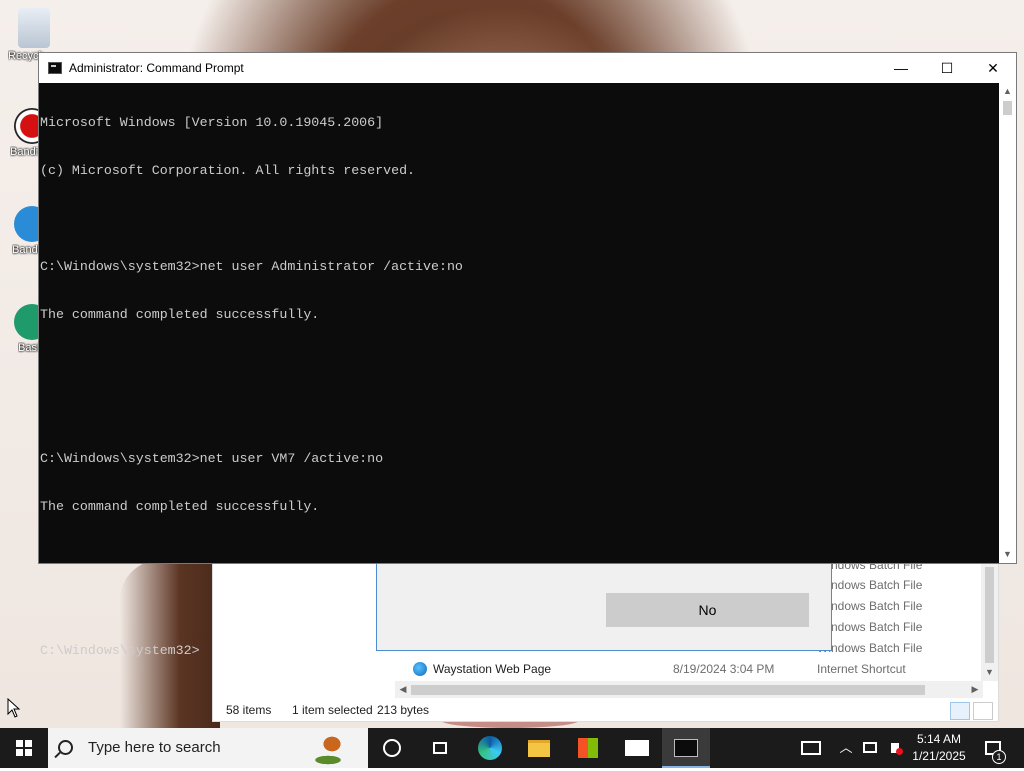 The width and height of the screenshot is (1024, 771). What do you see at coordinates (328, 748) in the screenshot?
I see `search-highlight-squirrel-icon` at bounding box center [328, 748].